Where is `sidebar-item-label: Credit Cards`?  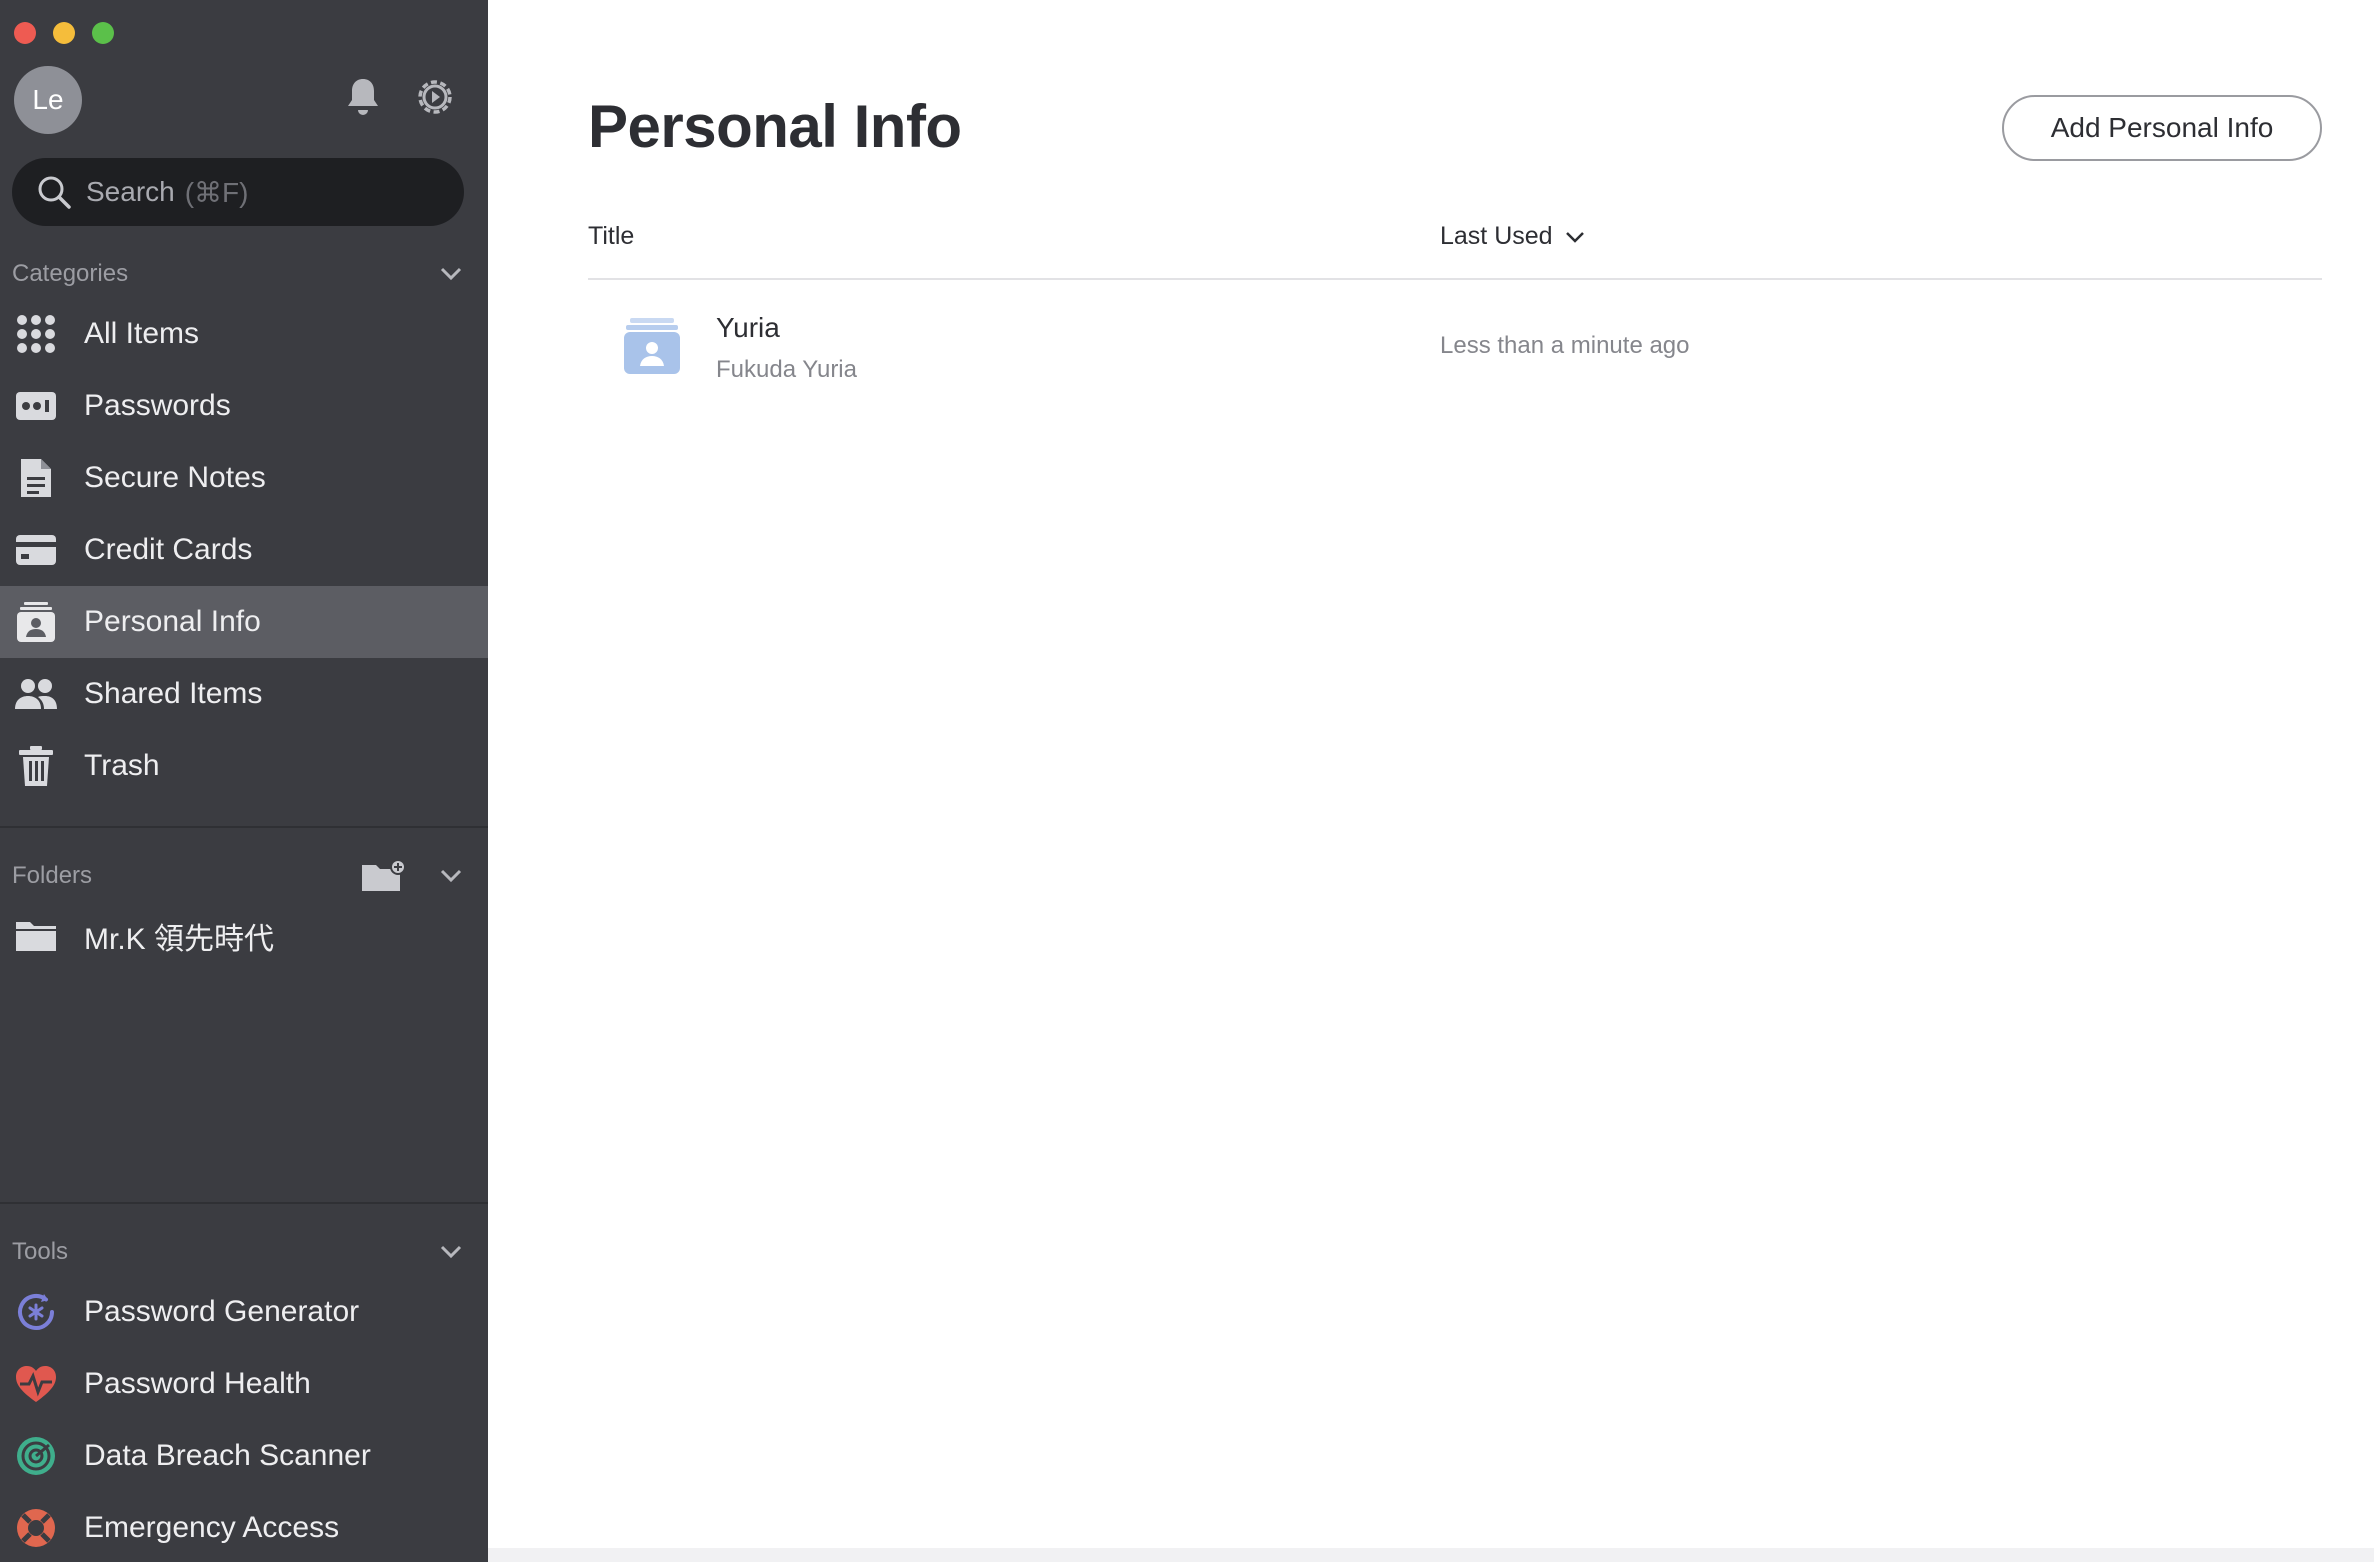 sidebar-item-label: Credit Cards is located at coordinates (168, 549).